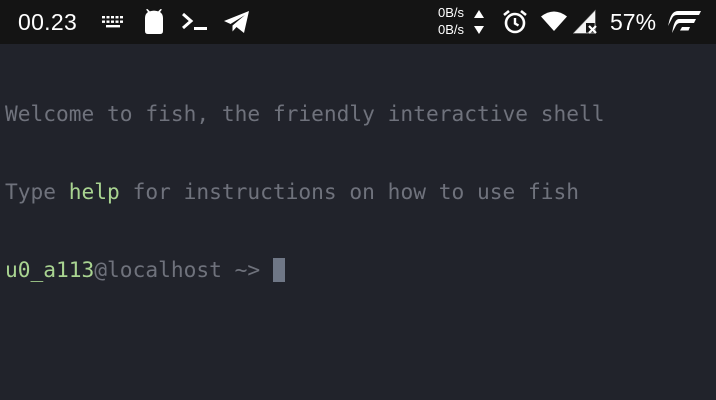 This screenshot has height=400, width=716. What do you see at coordinates (37, 191) in the screenshot?
I see `help-line-prefix: Type` at bounding box center [37, 191].